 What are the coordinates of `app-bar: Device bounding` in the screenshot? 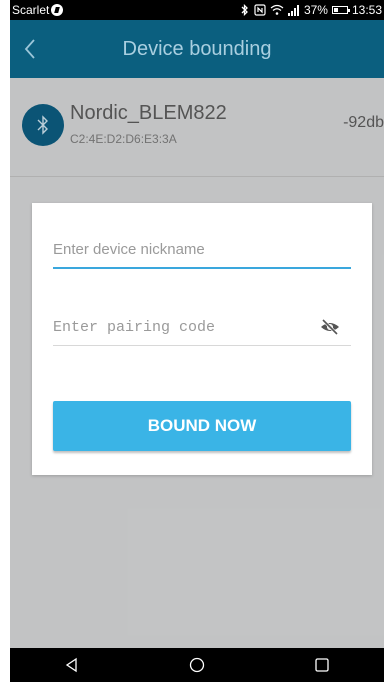 It's located at (197, 49).